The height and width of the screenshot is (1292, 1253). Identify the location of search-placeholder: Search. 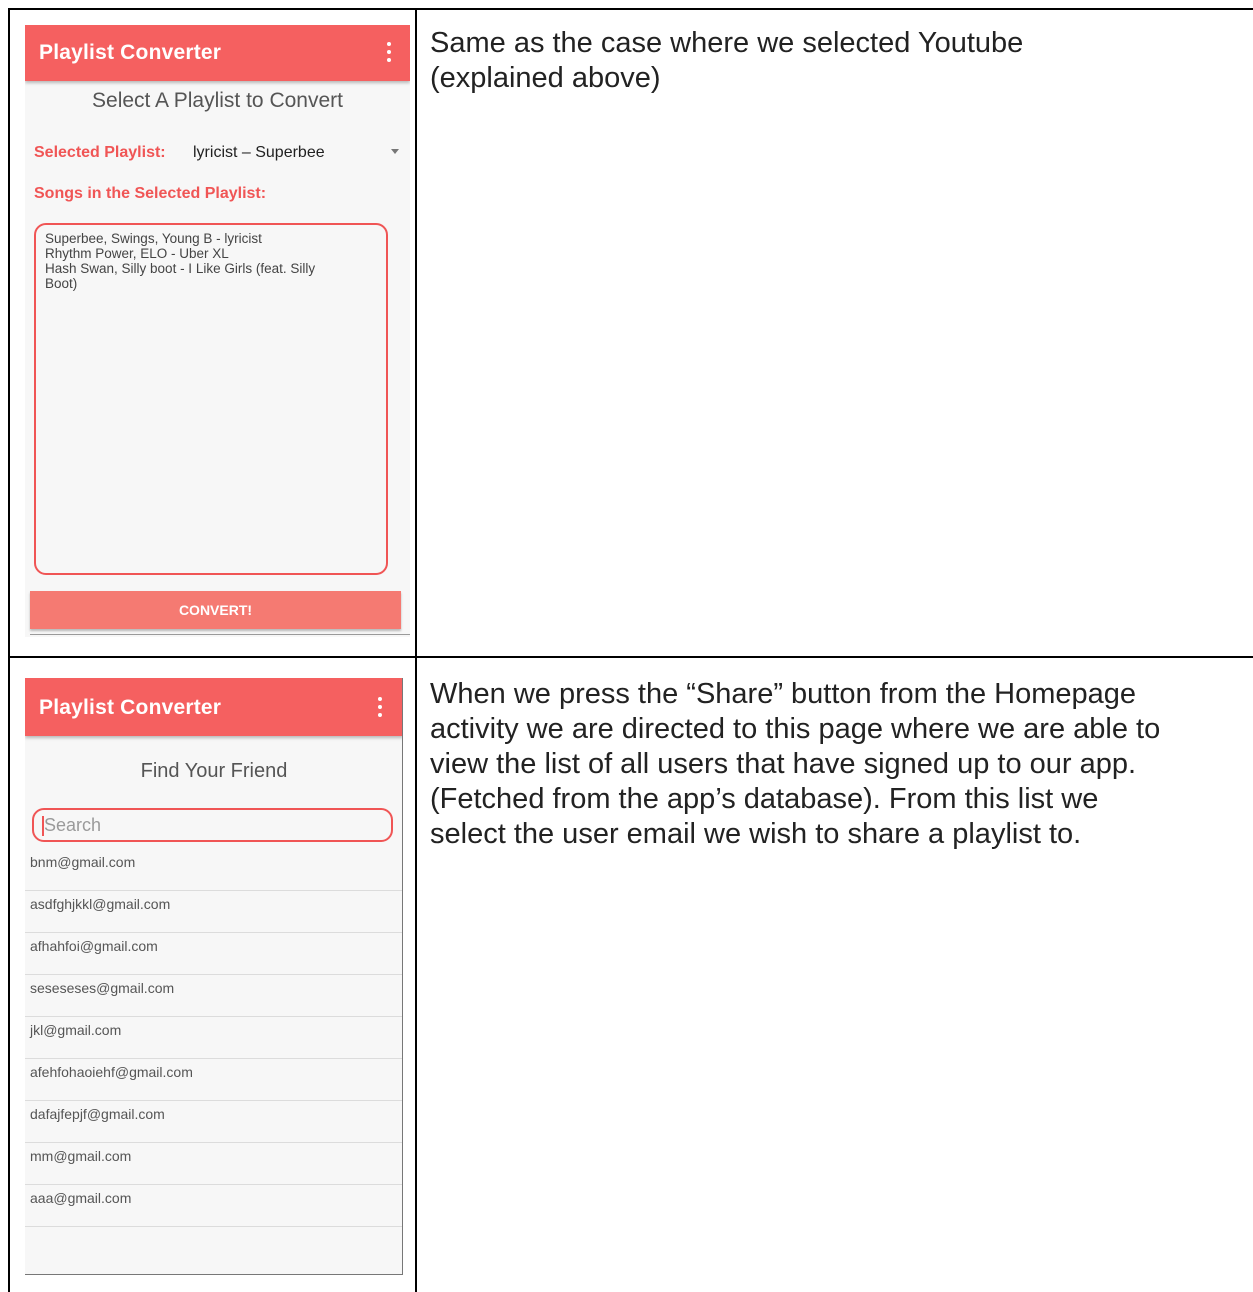
(73, 825).